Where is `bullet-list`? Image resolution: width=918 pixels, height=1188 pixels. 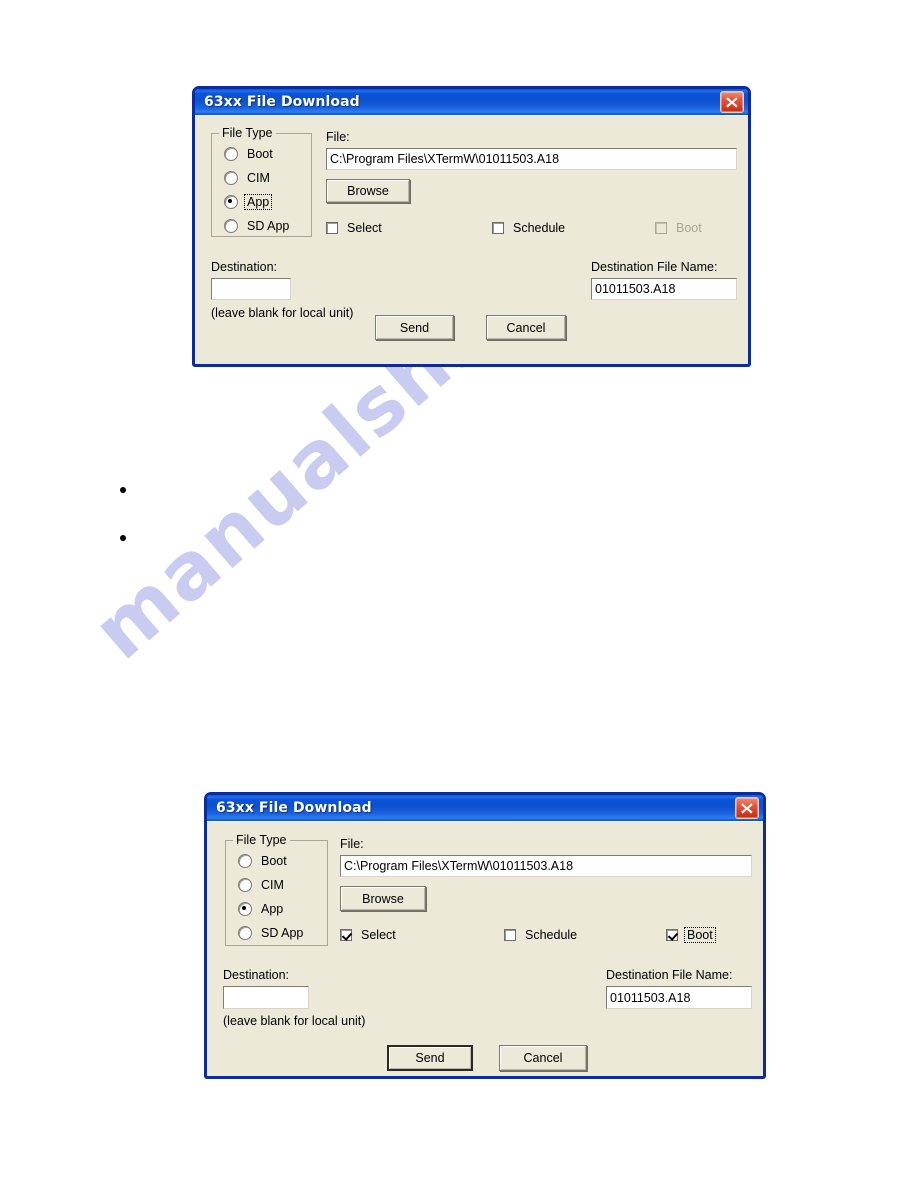
bullet-list is located at coordinates (128, 528).